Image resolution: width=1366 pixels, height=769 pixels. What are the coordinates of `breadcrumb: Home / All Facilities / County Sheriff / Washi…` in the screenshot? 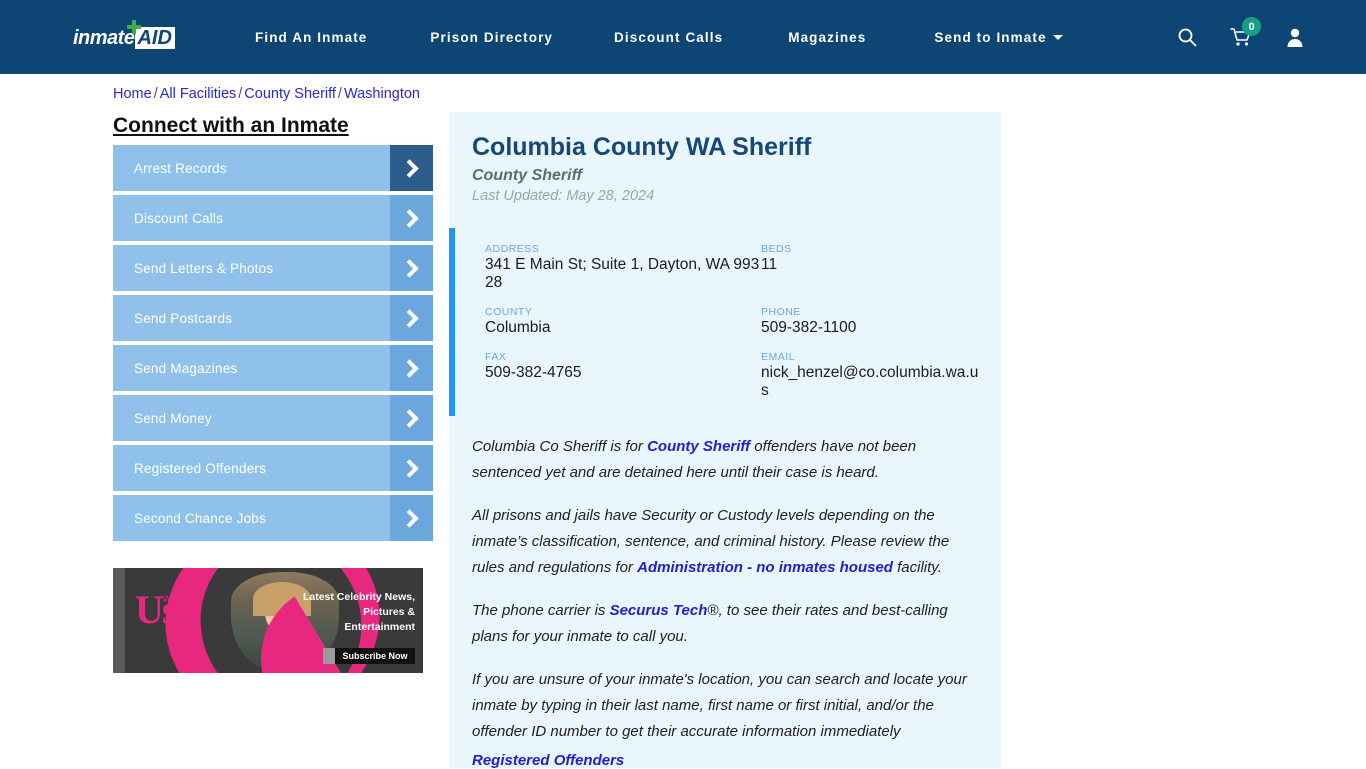 It's located at (266, 94).